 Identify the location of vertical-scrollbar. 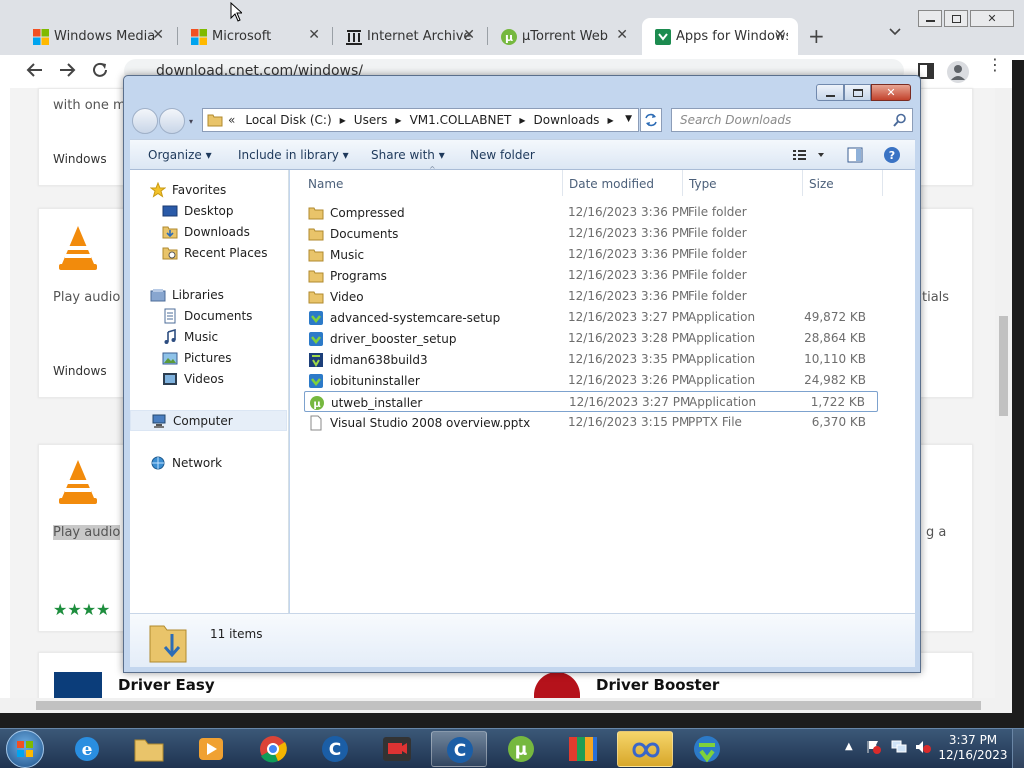
(1003, 393).